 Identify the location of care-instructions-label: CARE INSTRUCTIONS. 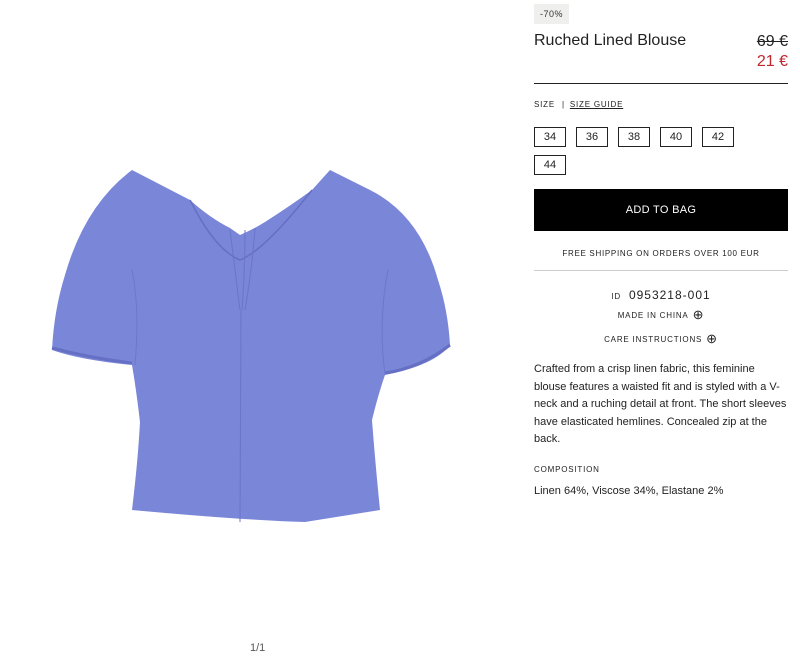
(653, 339).